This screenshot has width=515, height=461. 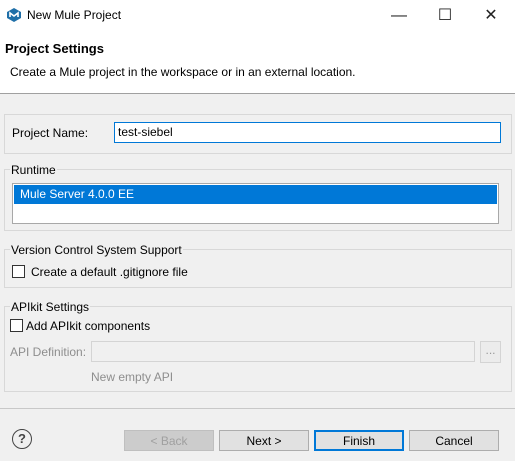 I want to click on finish-button: Finish, so click(x=359, y=440).